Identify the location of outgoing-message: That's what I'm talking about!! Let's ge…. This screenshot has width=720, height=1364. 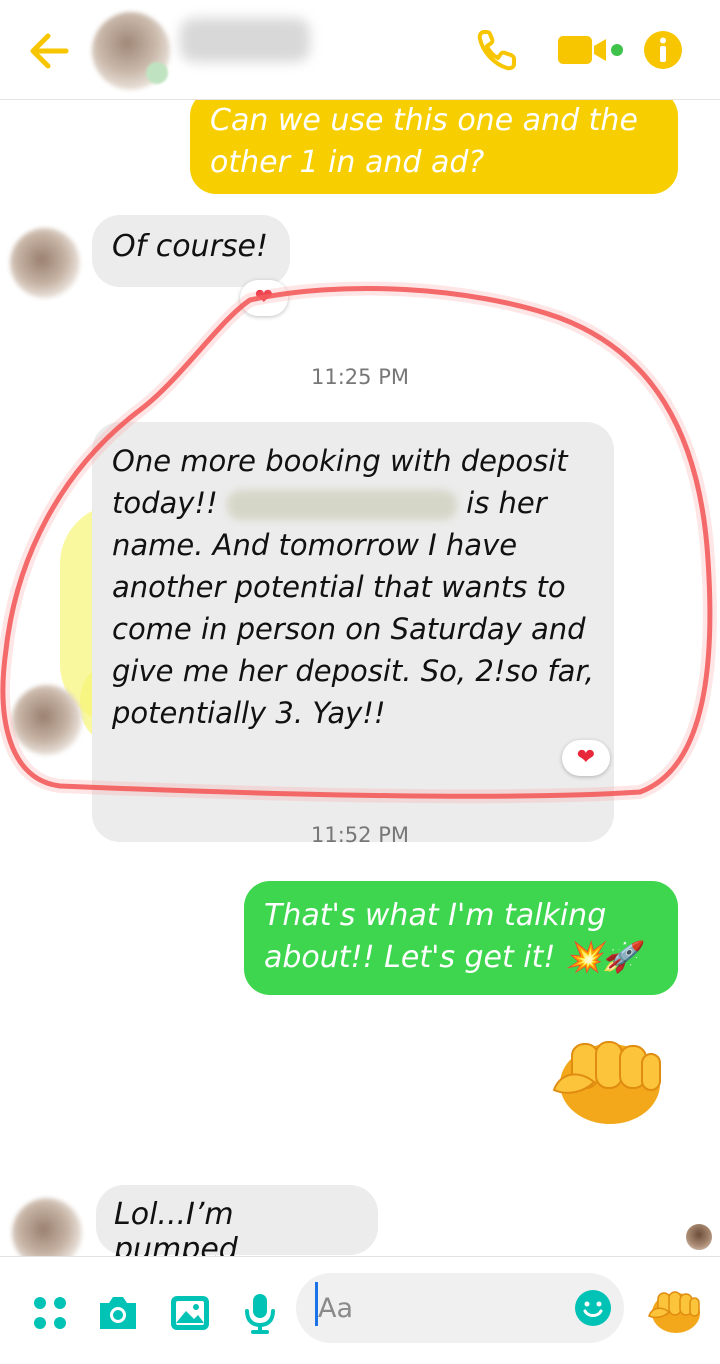
(461, 938).